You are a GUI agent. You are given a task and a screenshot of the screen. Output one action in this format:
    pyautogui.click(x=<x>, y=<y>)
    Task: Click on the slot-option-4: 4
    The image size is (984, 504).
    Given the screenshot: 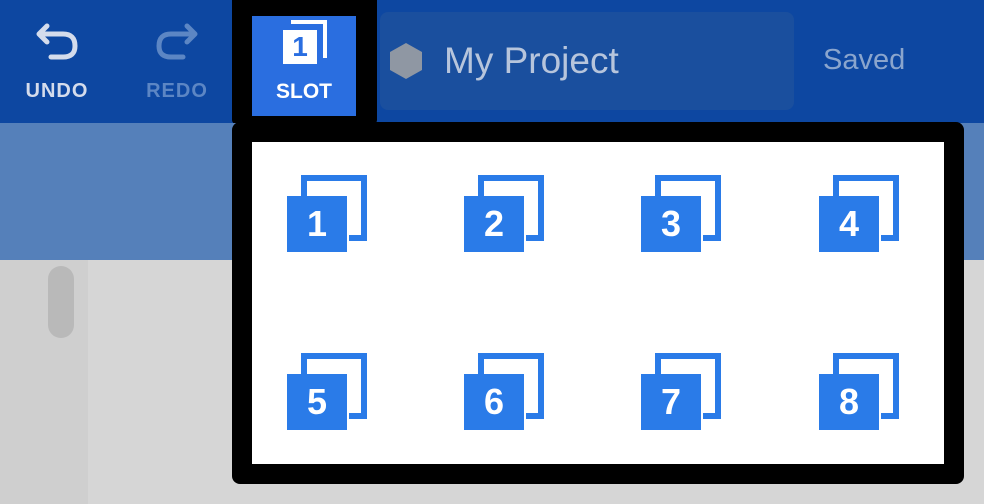 What is the action you would take?
    pyautogui.click(x=859, y=214)
    